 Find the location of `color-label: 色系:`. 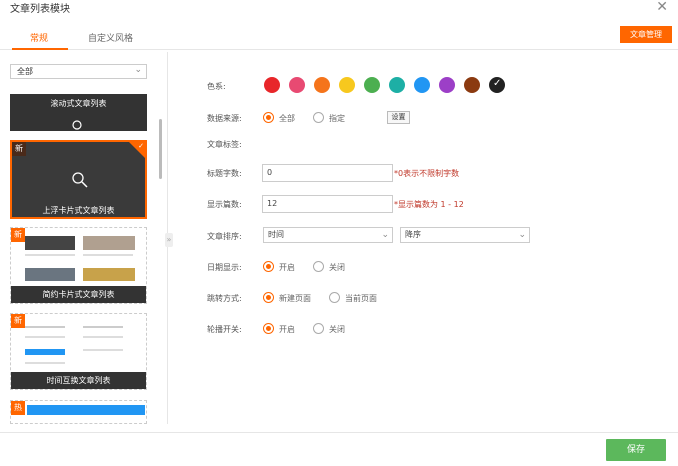

color-label: 色系: is located at coordinates (216, 86).